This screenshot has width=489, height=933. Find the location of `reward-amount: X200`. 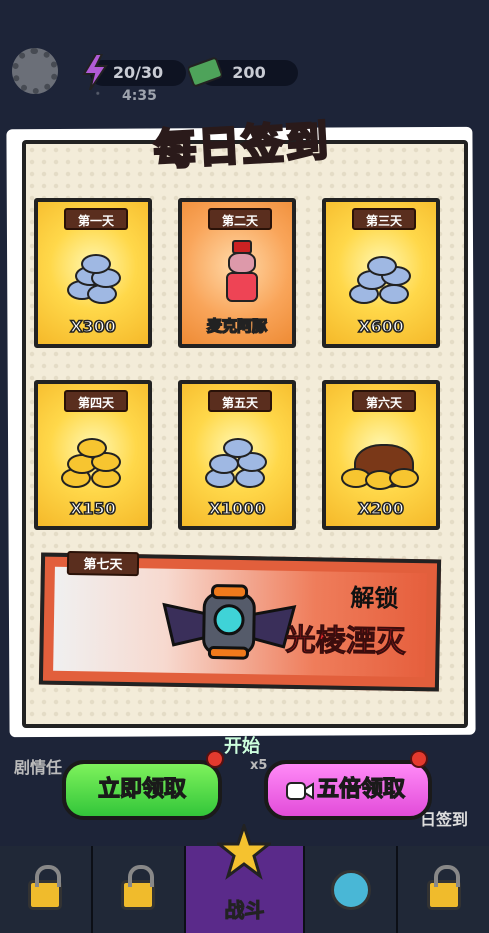

reward-amount: X200 is located at coordinates (380, 508).